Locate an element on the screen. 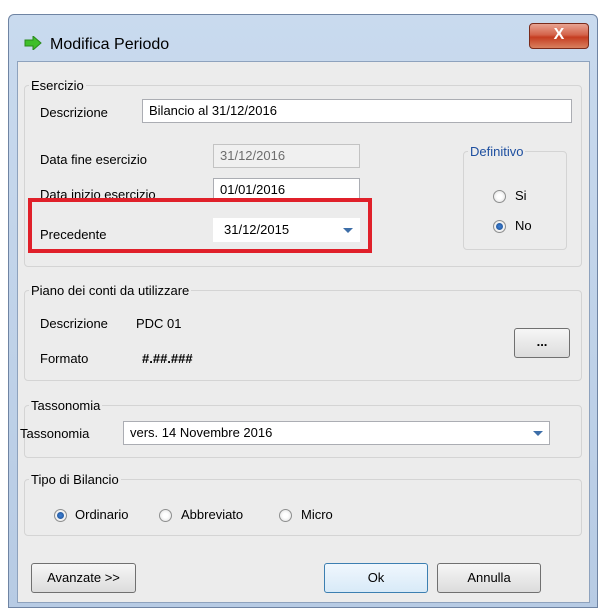  piano-descrizione-label: Descrizione is located at coordinates (74, 323).